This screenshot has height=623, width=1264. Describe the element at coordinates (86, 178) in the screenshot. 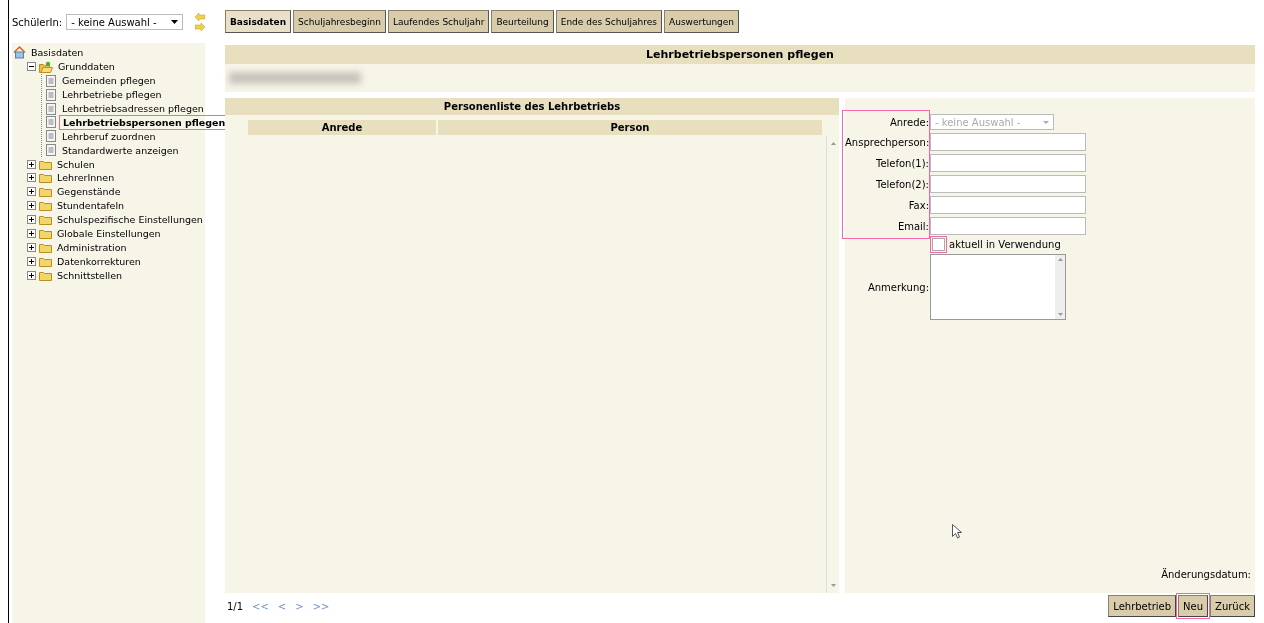

I see `tree-item: LehrerInnen` at that location.